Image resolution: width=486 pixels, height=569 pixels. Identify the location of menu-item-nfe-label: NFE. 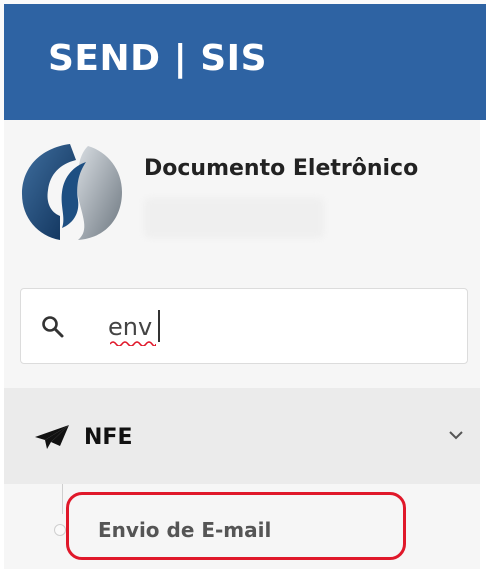
(108, 437).